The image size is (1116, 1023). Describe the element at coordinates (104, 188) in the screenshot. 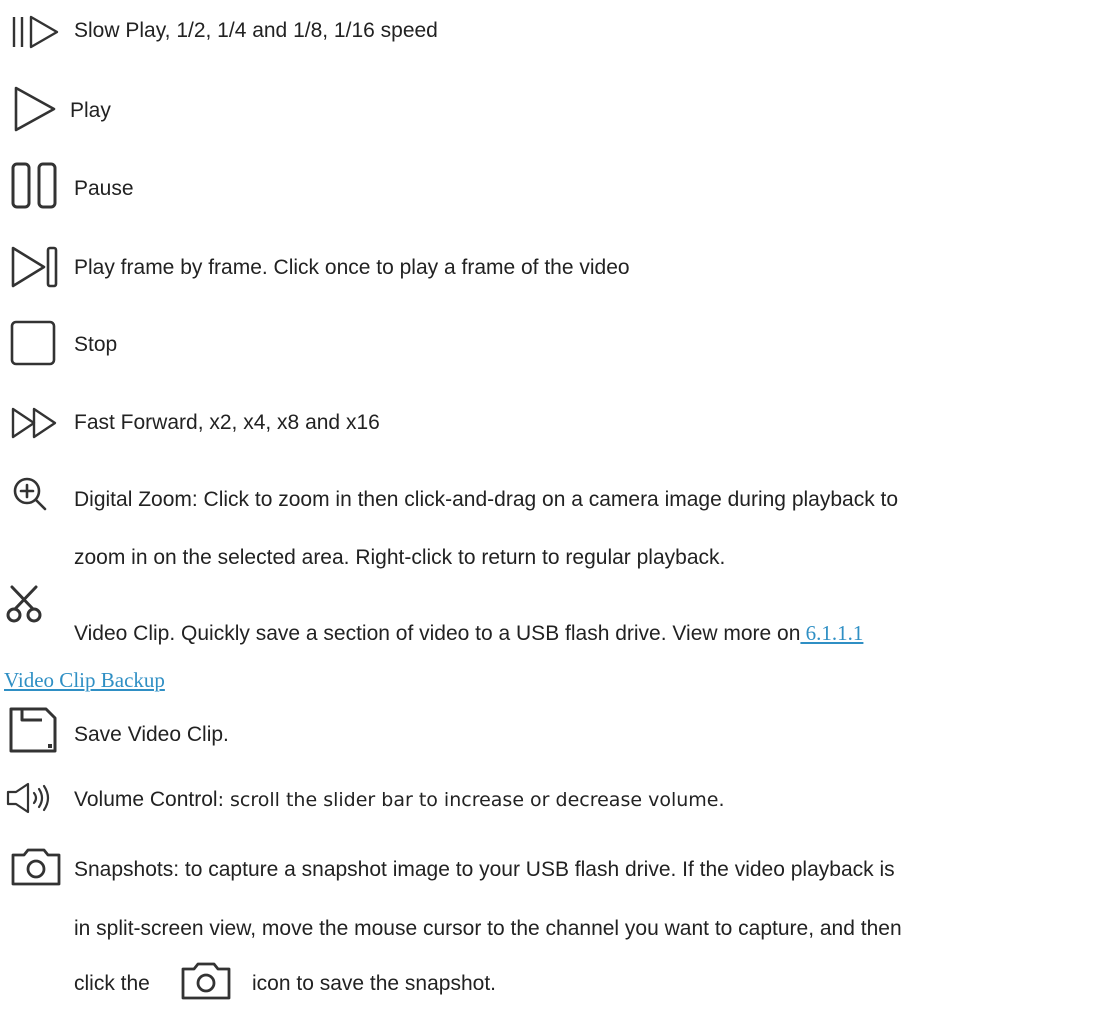

I see `item-text: Pause` at that location.